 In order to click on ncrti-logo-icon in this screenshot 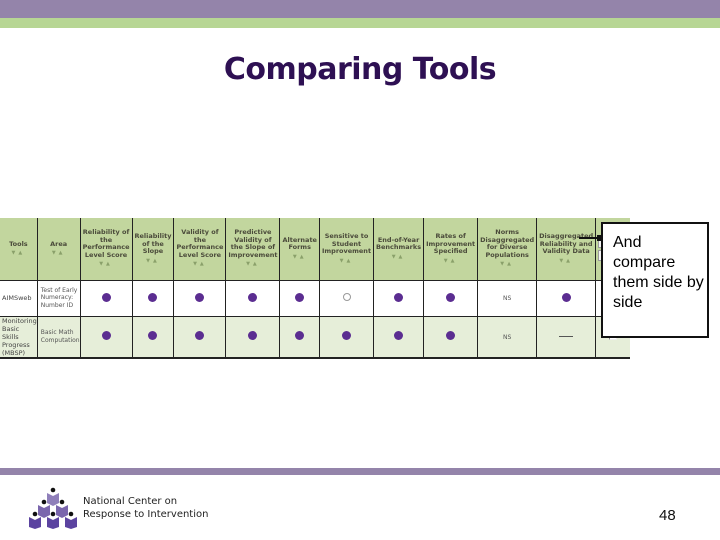, I will do `click(53, 508)`.